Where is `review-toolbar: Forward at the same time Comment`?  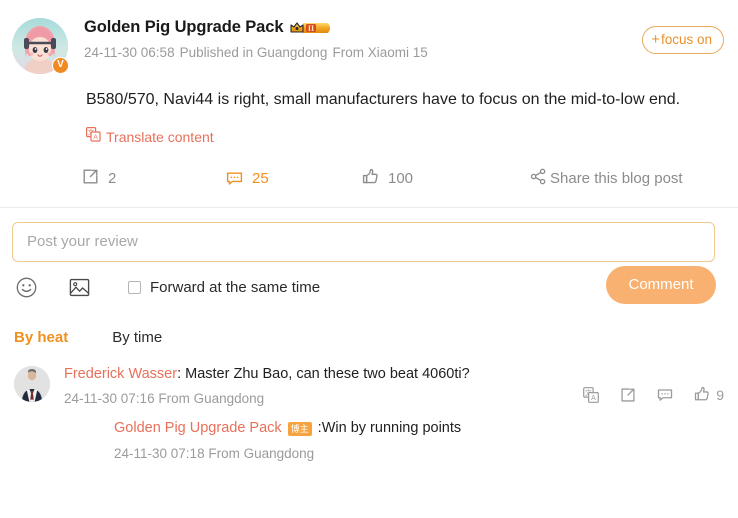 review-toolbar: Forward at the same time Comment is located at coordinates (369, 288).